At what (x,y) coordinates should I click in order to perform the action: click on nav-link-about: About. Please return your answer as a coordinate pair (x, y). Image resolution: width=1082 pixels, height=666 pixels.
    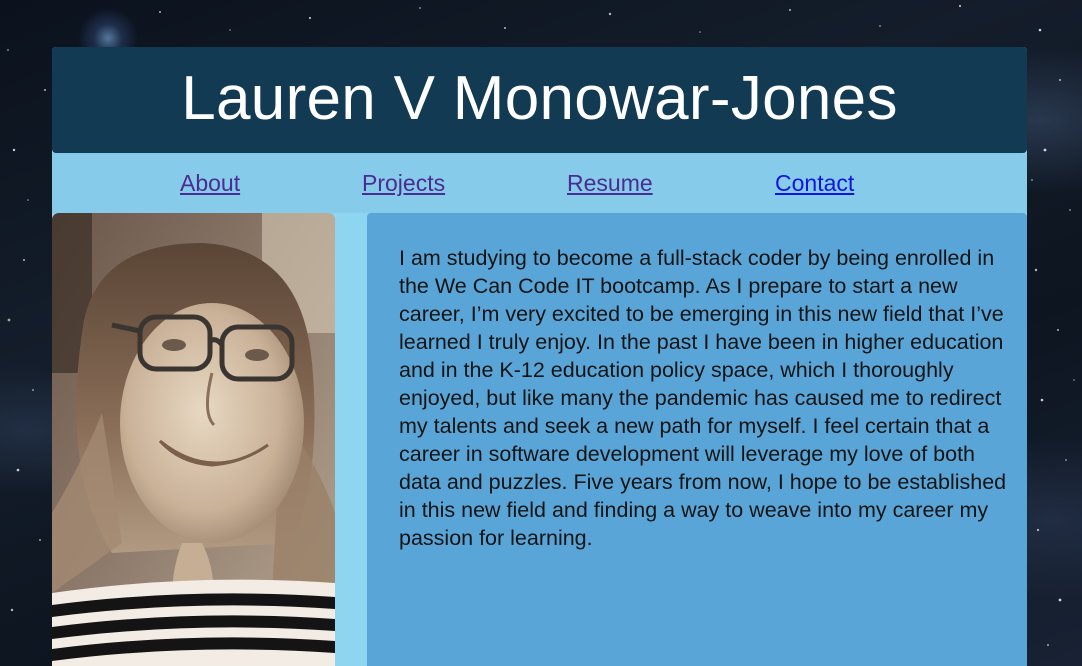
    Looking at the image, I should click on (210, 183).